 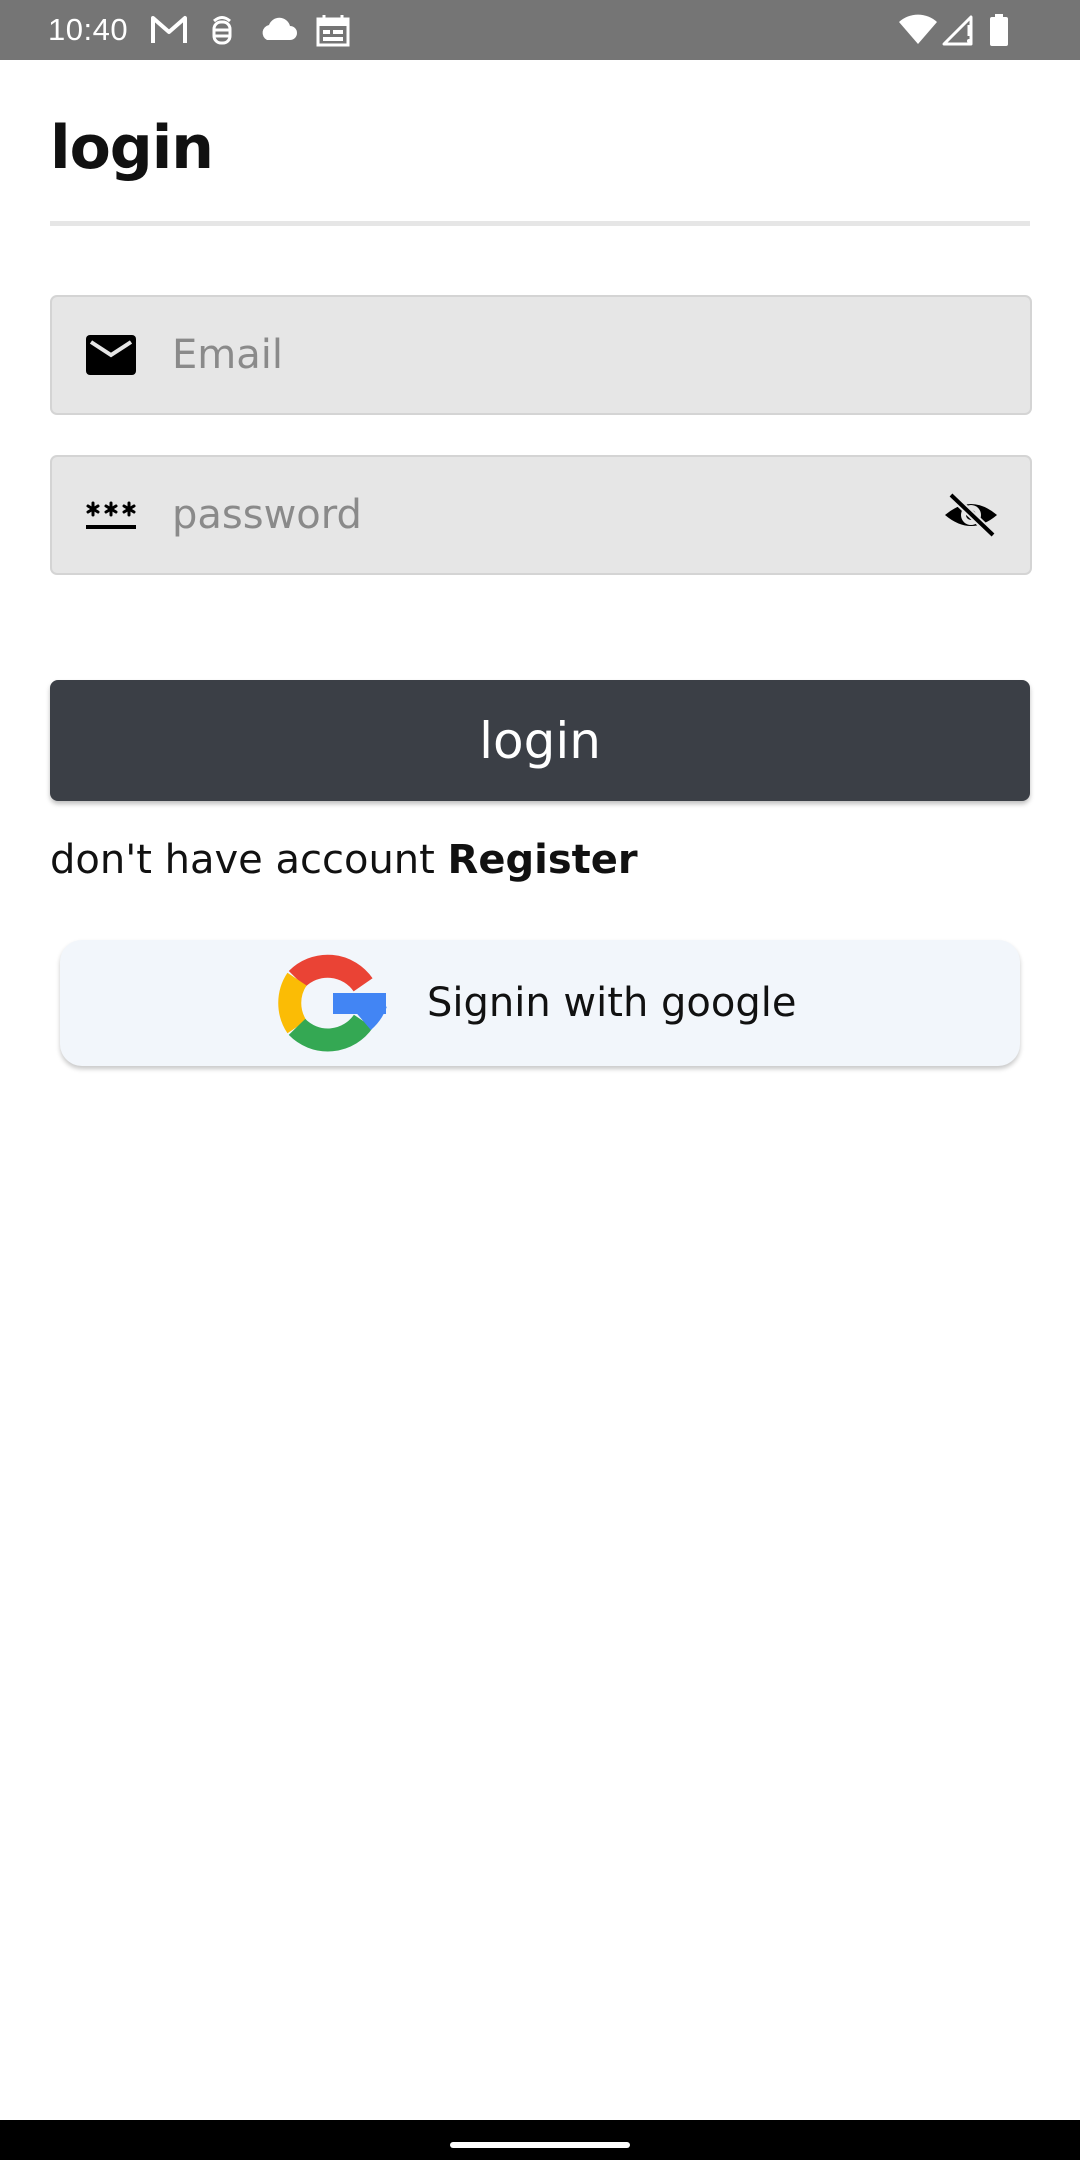 I want to click on password-input, so click(x=562, y=515).